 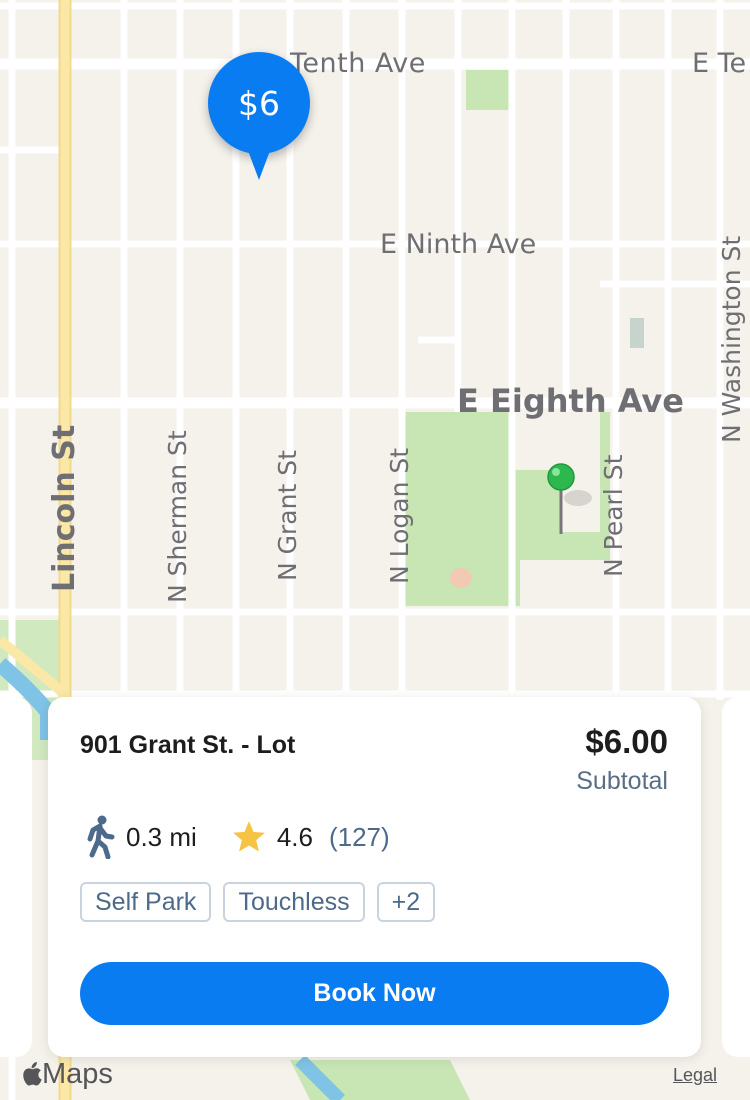 What do you see at coordinates (613, 515) in the screenshot?
I see `label-n-pearl-st: N Pearl St` at bounding box center [613, 515].